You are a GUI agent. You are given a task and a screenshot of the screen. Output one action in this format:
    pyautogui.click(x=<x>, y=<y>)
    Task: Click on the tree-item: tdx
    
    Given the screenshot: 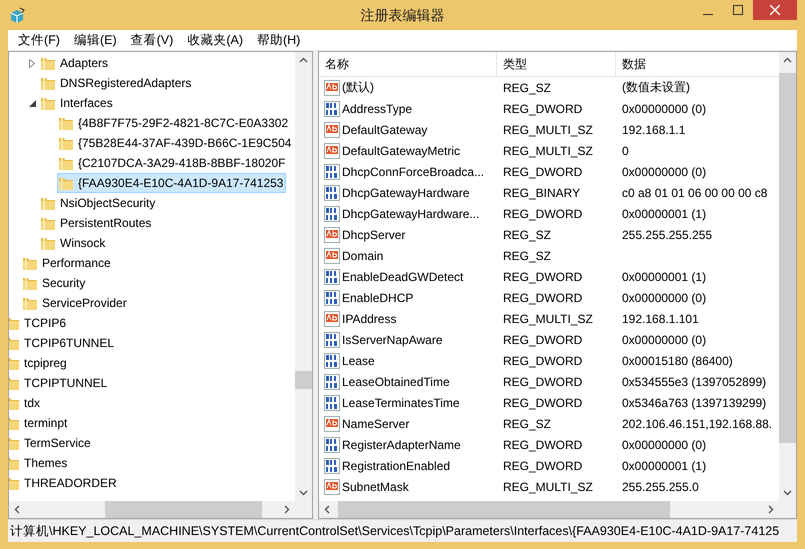 What is the action you would take?
    pyautogui.click(x=32, y=403)
    